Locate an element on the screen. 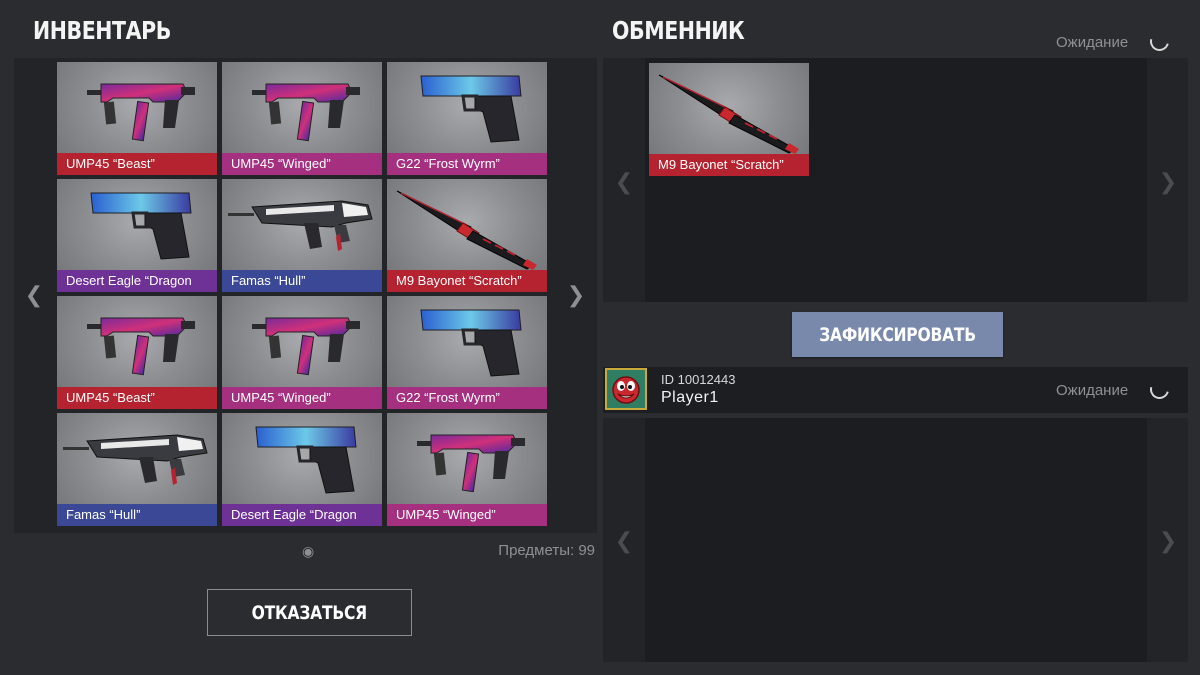 This screenshot has height=675, width=1200. partner-row: ID 10012443 Player1 Ожидание is located at coordinates (895, 390).